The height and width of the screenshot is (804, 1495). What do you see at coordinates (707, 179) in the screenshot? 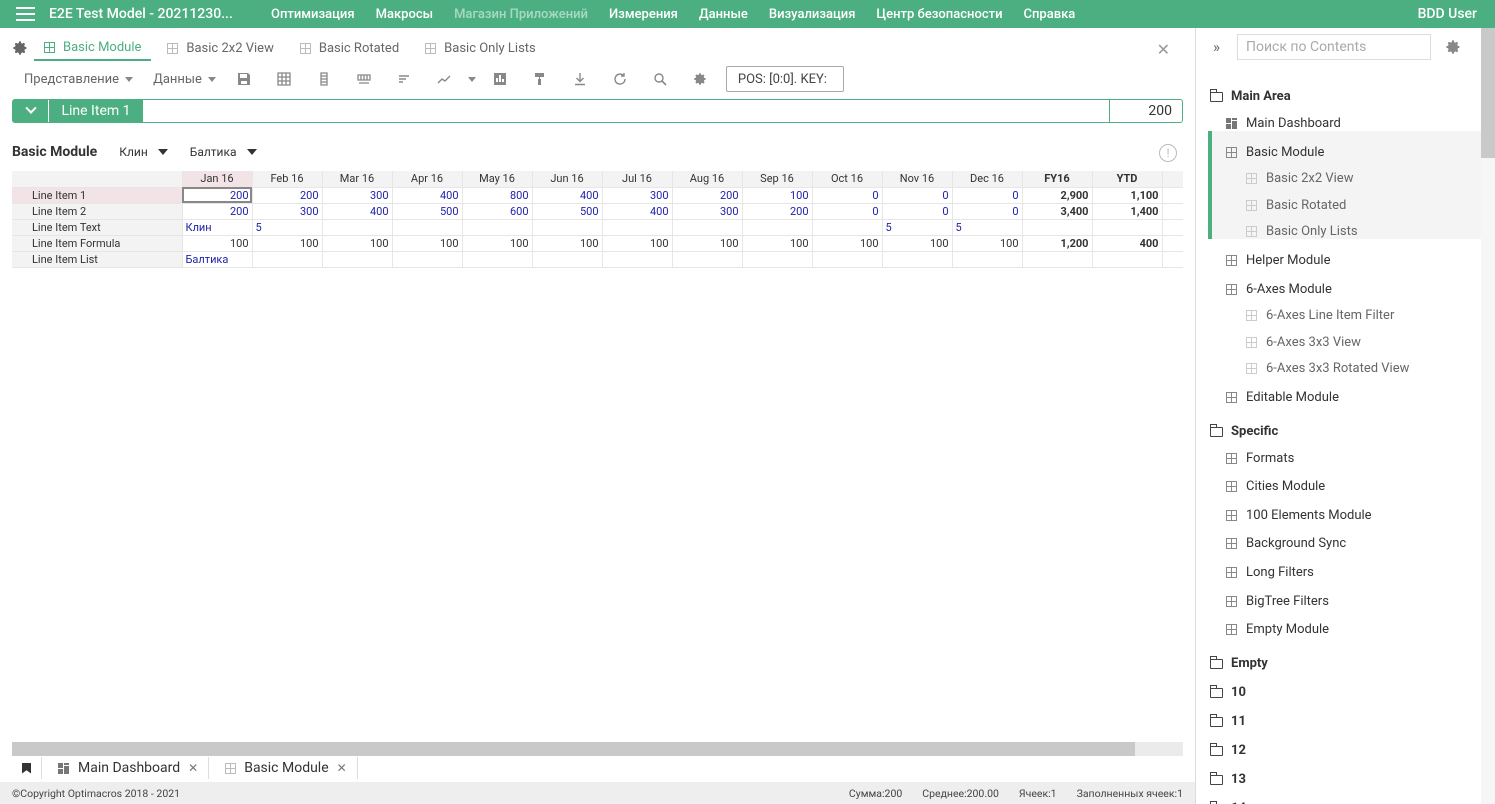
I see `column-header: Aug 16` at bounding box center [707, 179].